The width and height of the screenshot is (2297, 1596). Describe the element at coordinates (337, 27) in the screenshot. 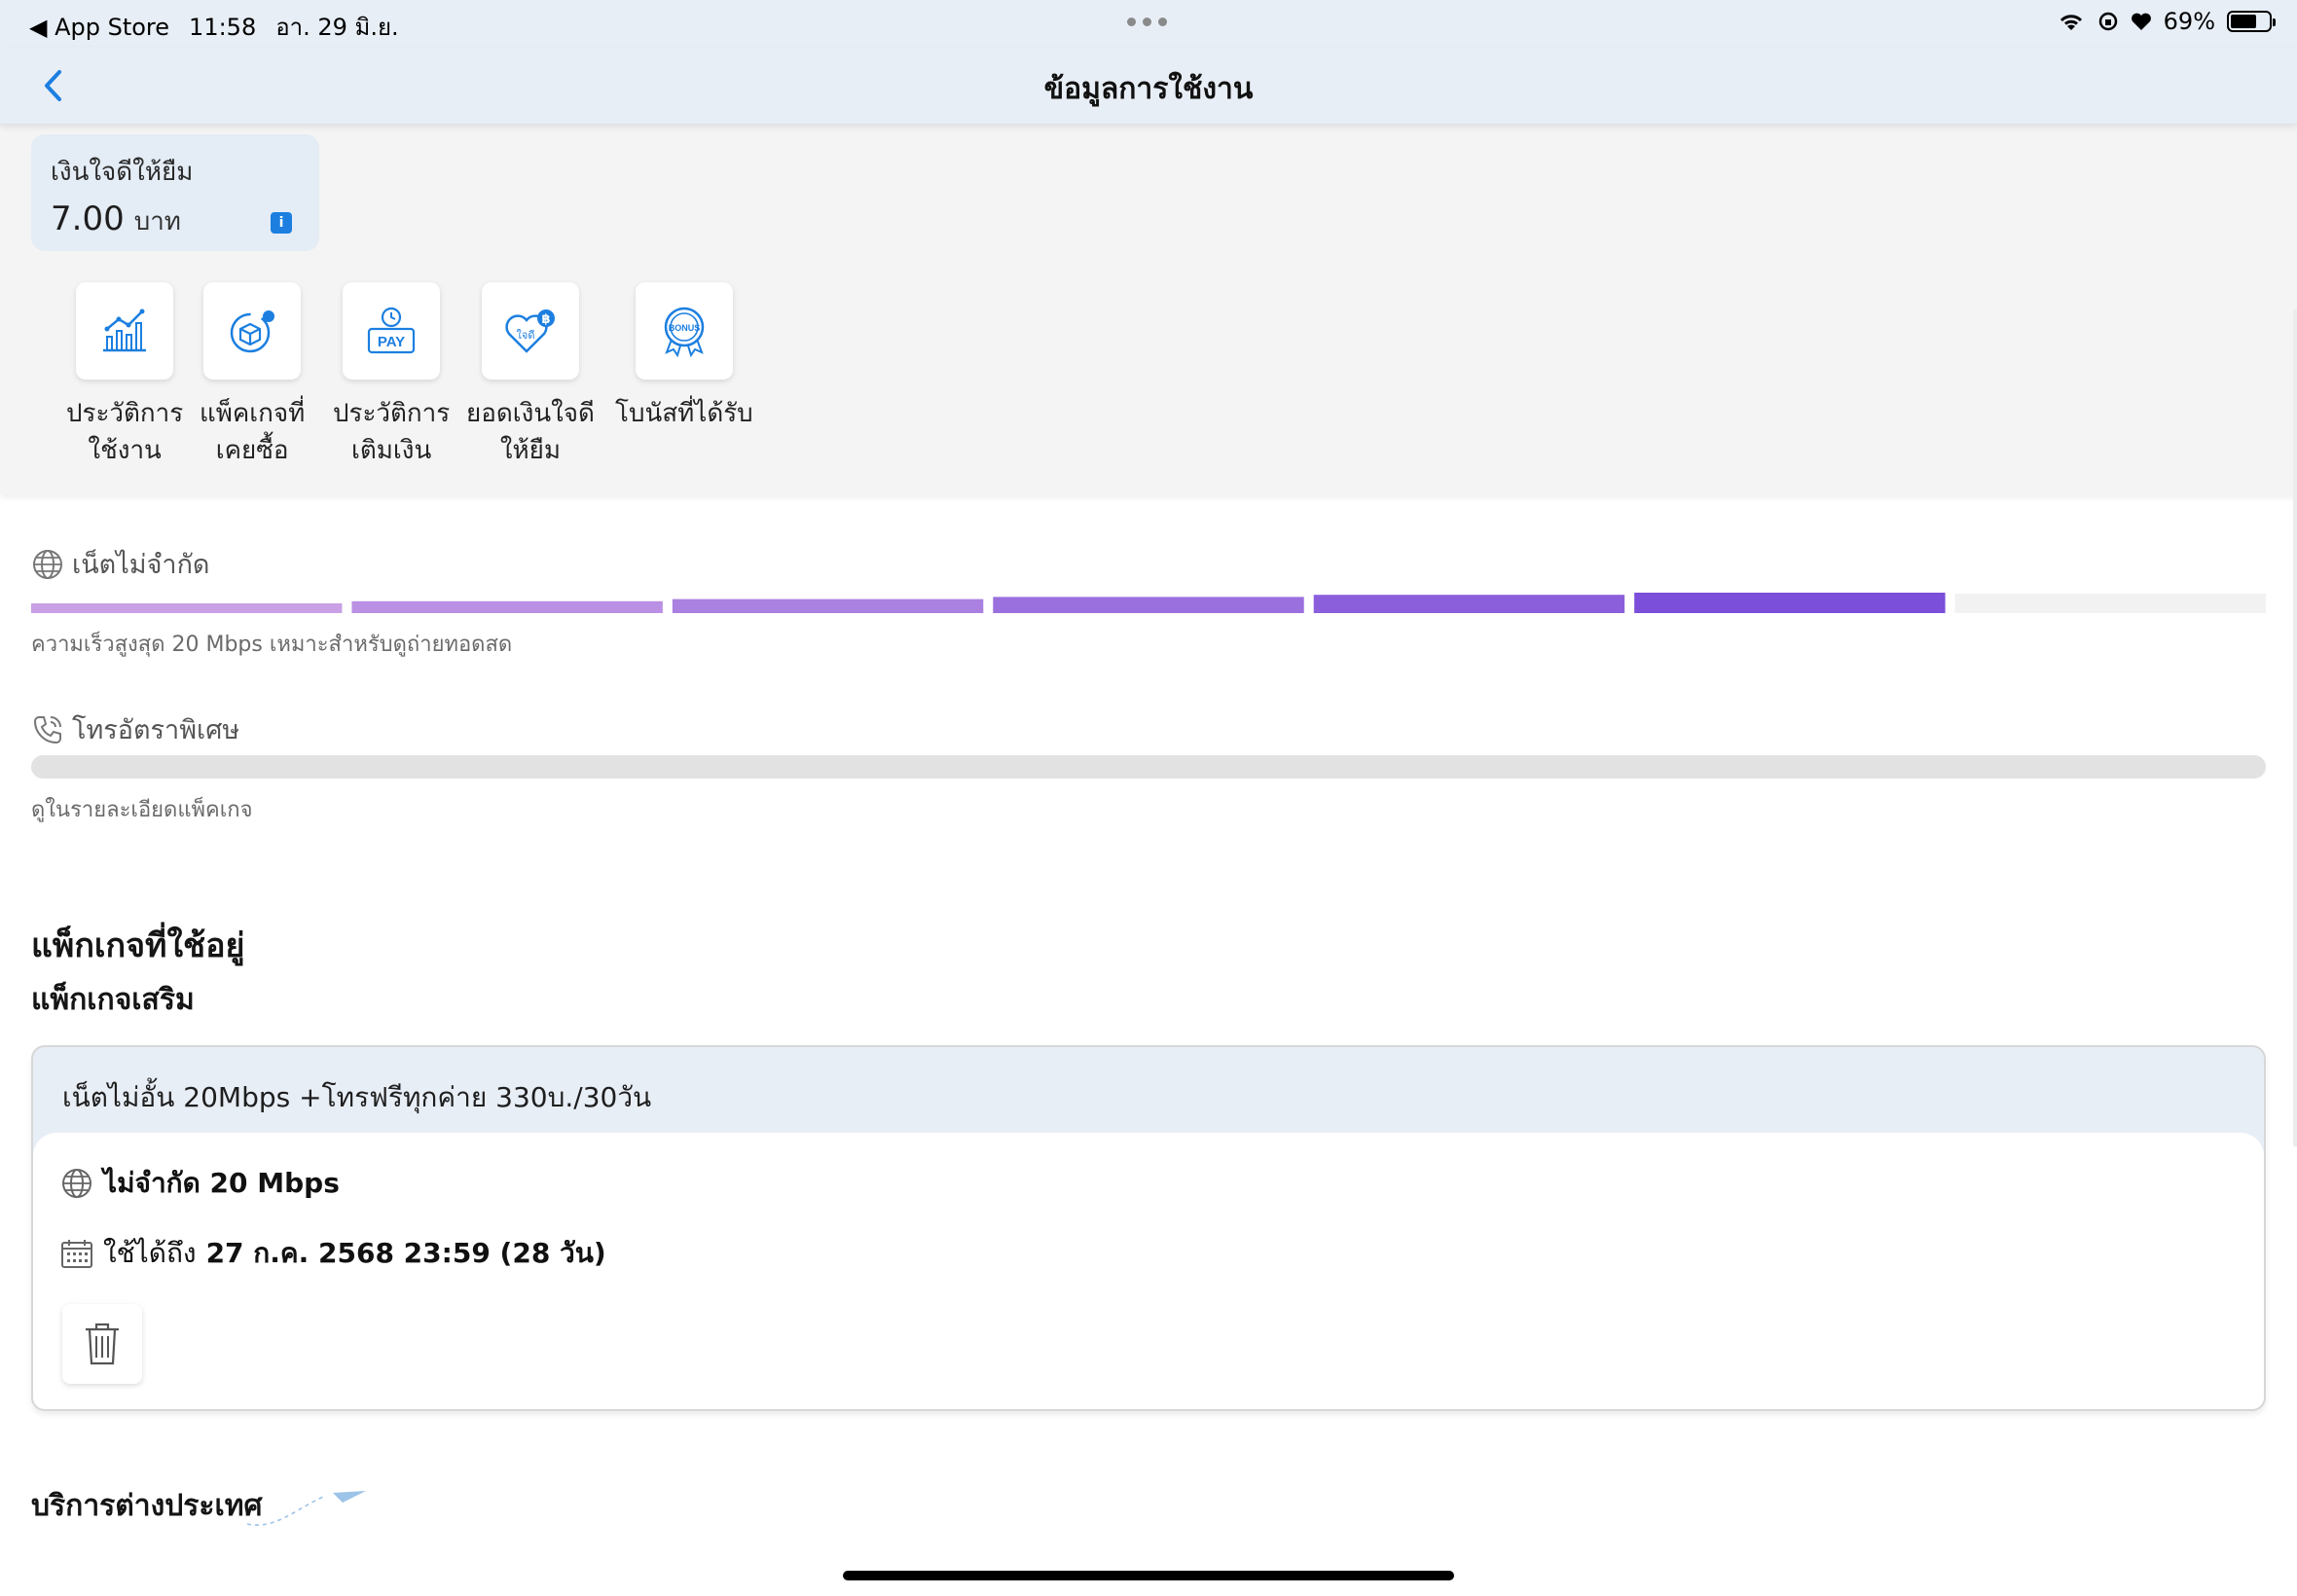

I see `status-date: อา. 29 มิ.ย.` at that location.